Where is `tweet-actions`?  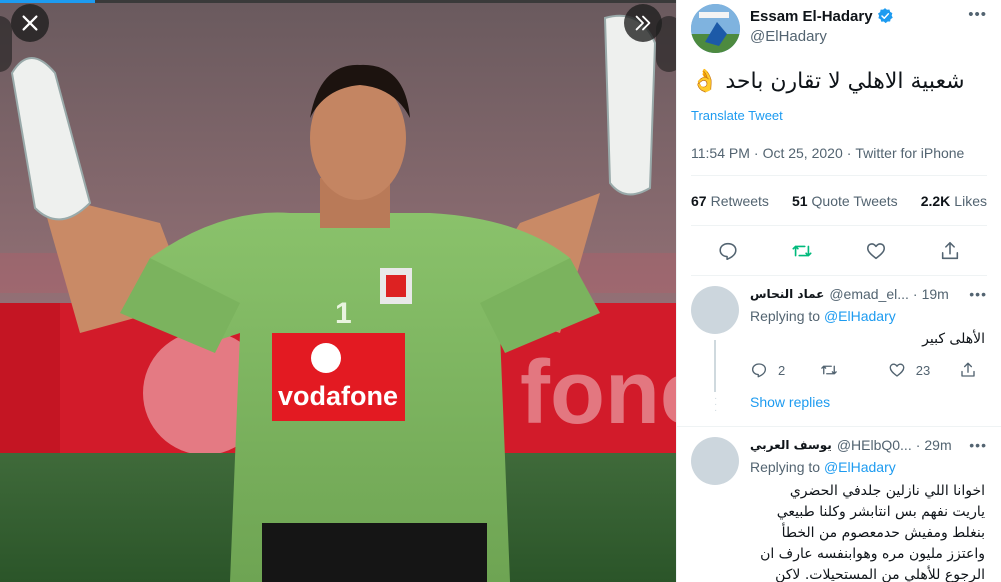 tweet-actions is located at coordinates (839, 251).